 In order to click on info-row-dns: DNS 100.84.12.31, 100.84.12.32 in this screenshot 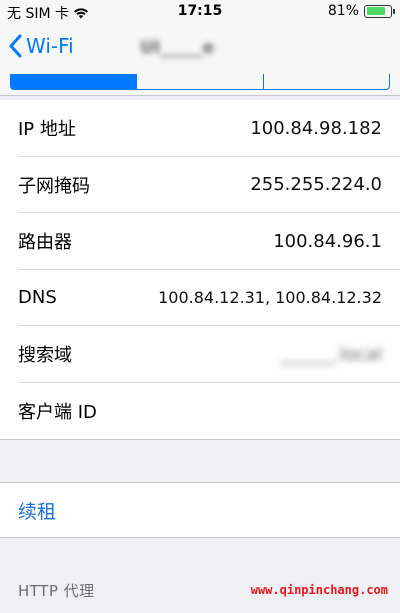, I will do `click(200, 298)`.